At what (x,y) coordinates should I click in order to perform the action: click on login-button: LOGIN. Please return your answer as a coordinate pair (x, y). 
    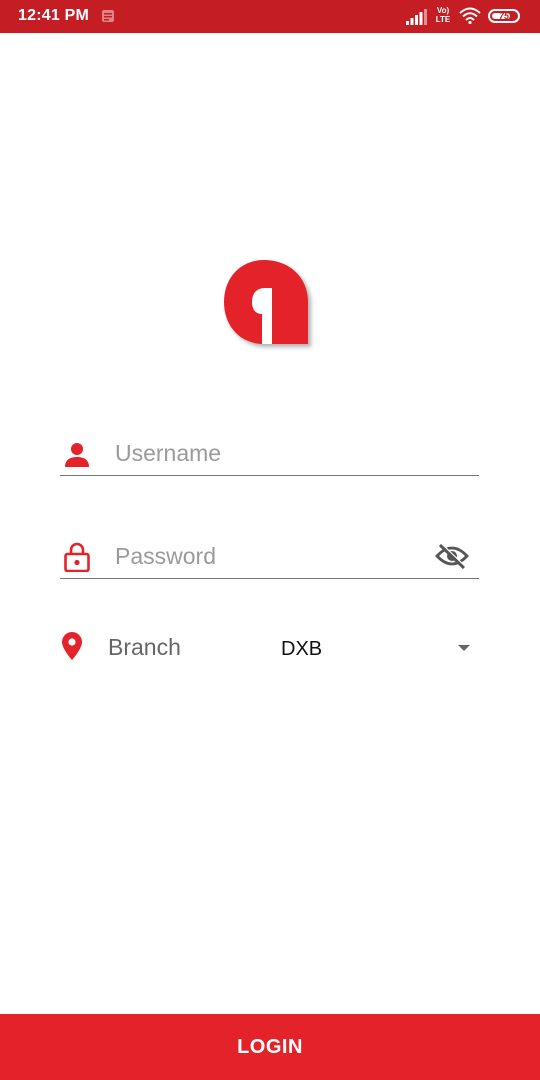
    Looking at the image, I should click on (270, 1047).